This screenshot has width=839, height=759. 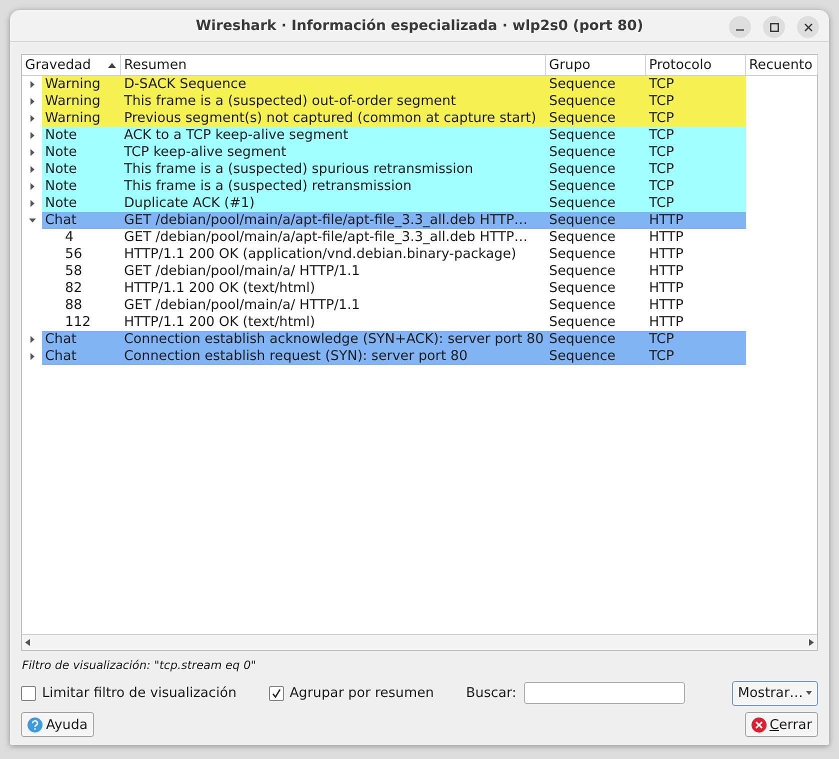 I want to click on search-field, so click(x=605, y=693).